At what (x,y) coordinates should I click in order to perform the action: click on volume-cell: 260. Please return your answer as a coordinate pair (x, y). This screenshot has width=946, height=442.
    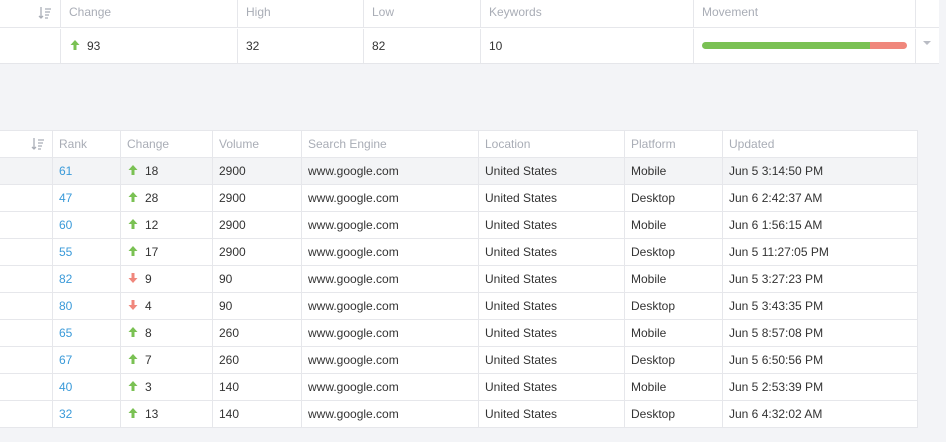
    Looking at the image, I should click on (257, 333).